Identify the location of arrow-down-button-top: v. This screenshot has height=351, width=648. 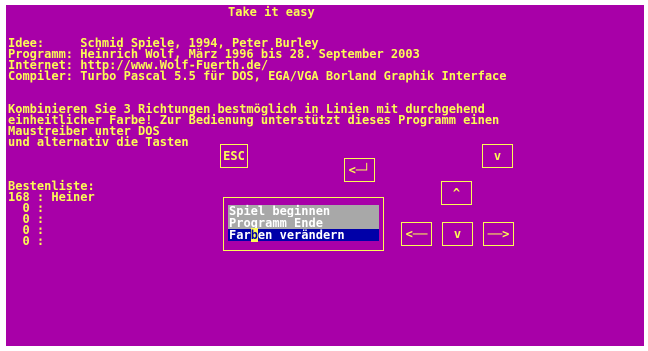
(497, 156).